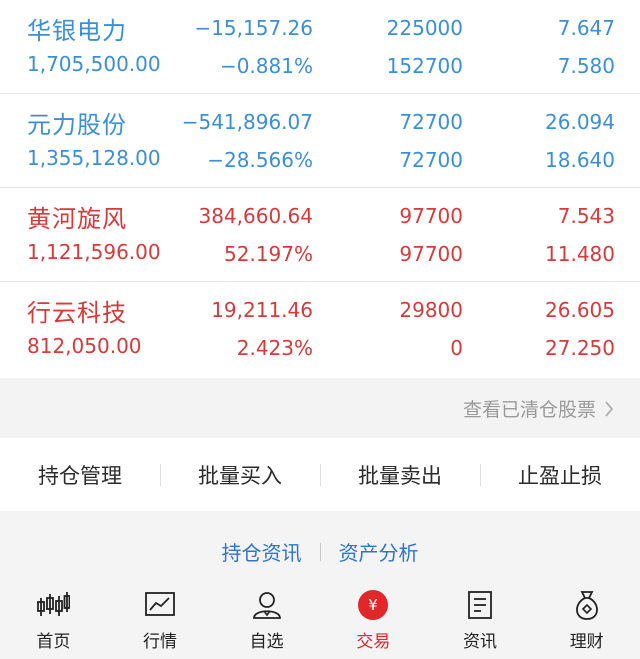 This screenshot has height=659, width=640. I want to click on position-management-button: 持仓管理, so click(80, 475).